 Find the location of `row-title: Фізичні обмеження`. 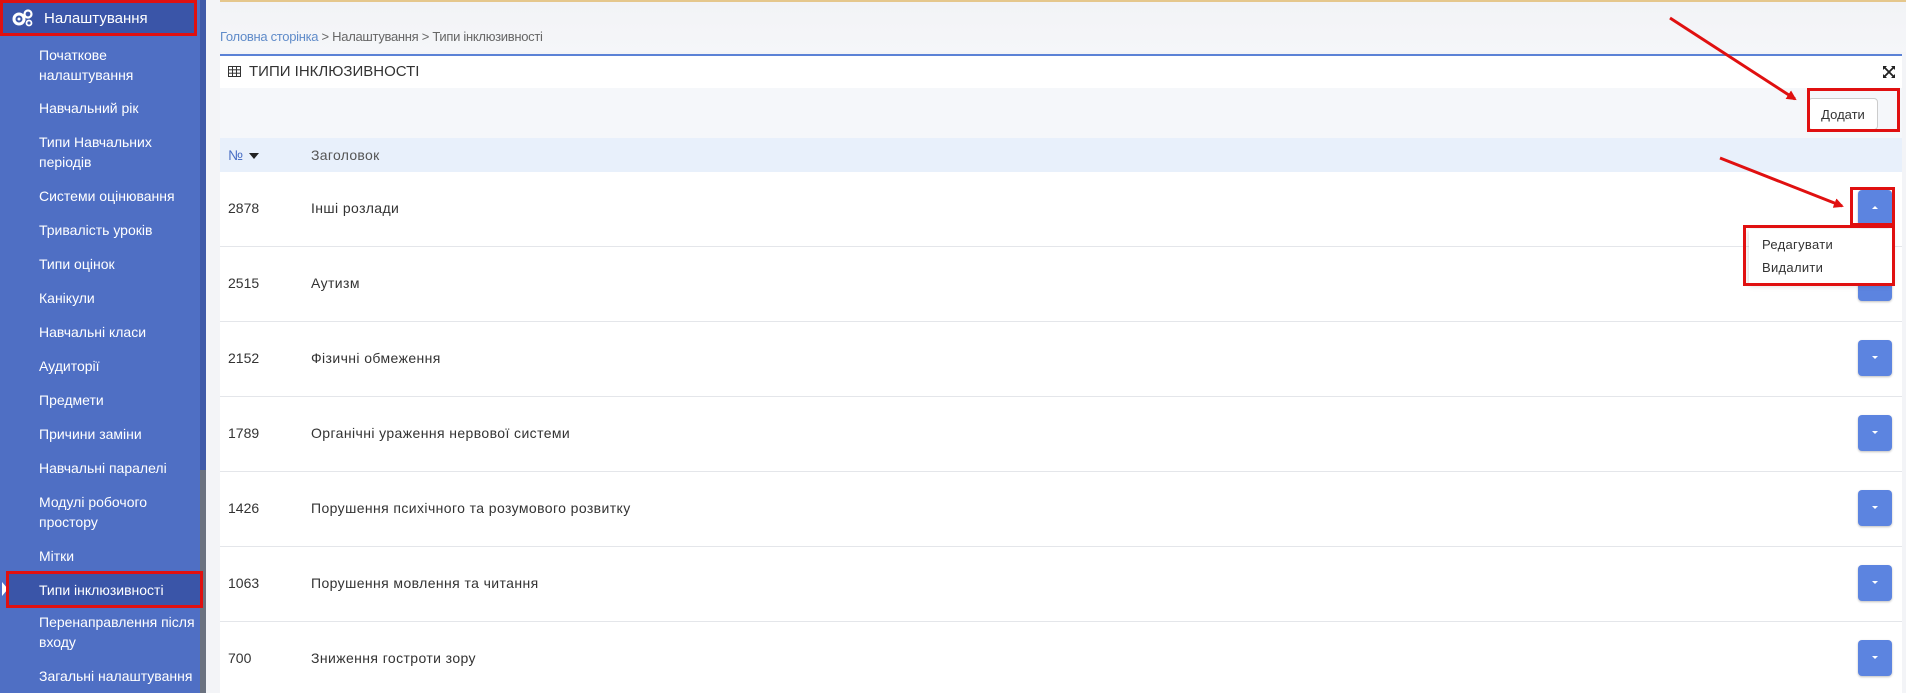

row-title: Фізичні обмеження is located at coordinates (376, 358).